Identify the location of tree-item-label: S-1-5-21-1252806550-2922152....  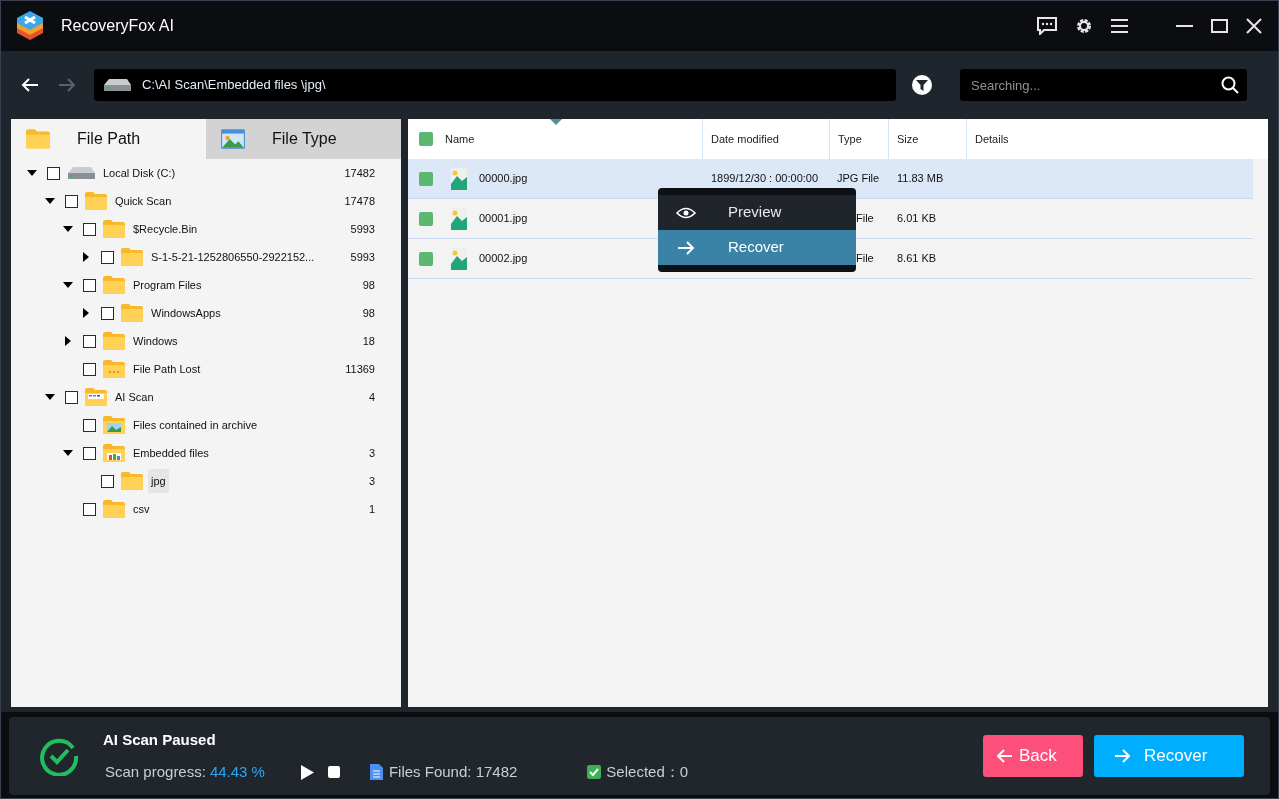
(233, 257).